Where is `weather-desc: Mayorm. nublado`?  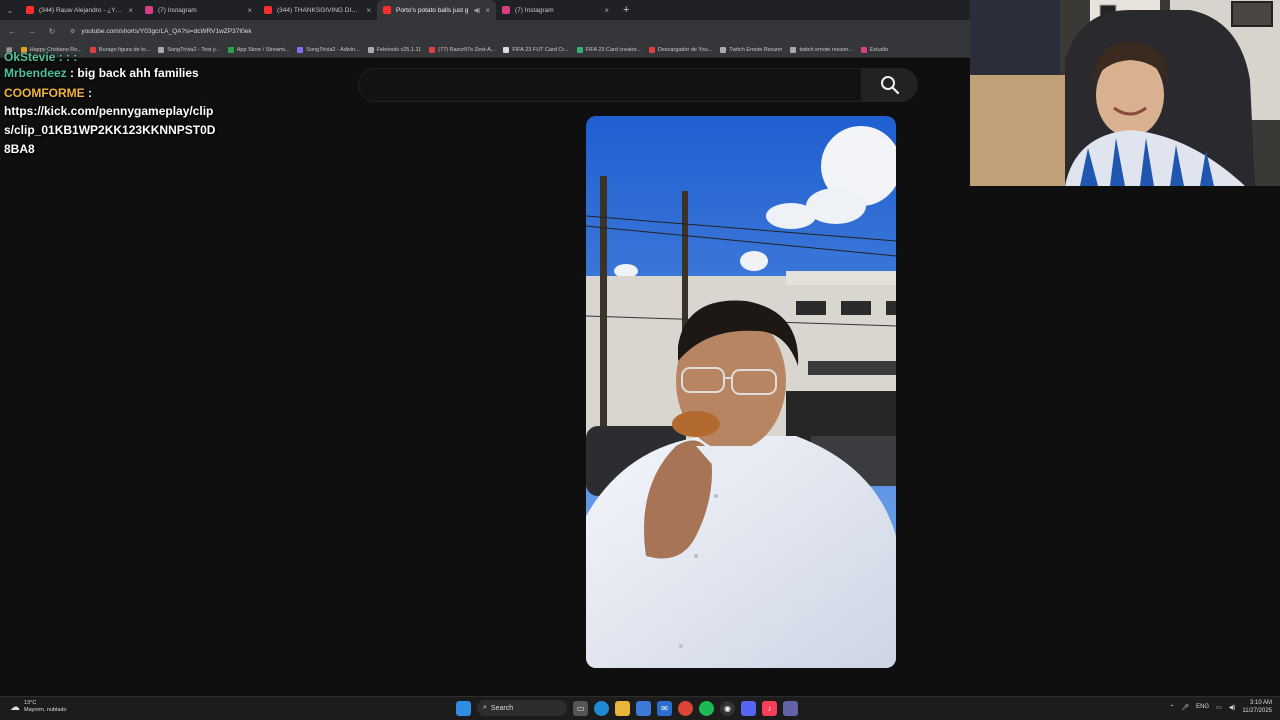
weather-desc: Mayorm. nublado is located at coordinates (45, 710).